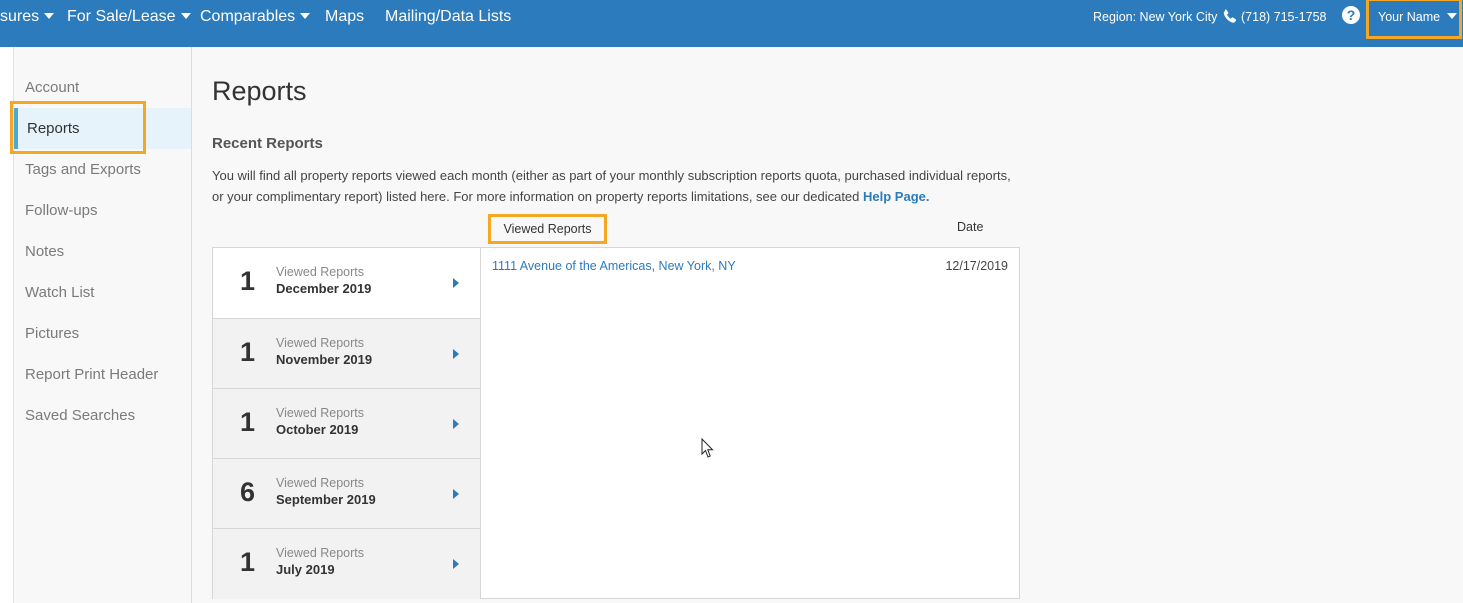 Image resolution: width=1463 pixels, height=603 pixels. I want to click on month-item-name: December 2019, so click(324, 288).